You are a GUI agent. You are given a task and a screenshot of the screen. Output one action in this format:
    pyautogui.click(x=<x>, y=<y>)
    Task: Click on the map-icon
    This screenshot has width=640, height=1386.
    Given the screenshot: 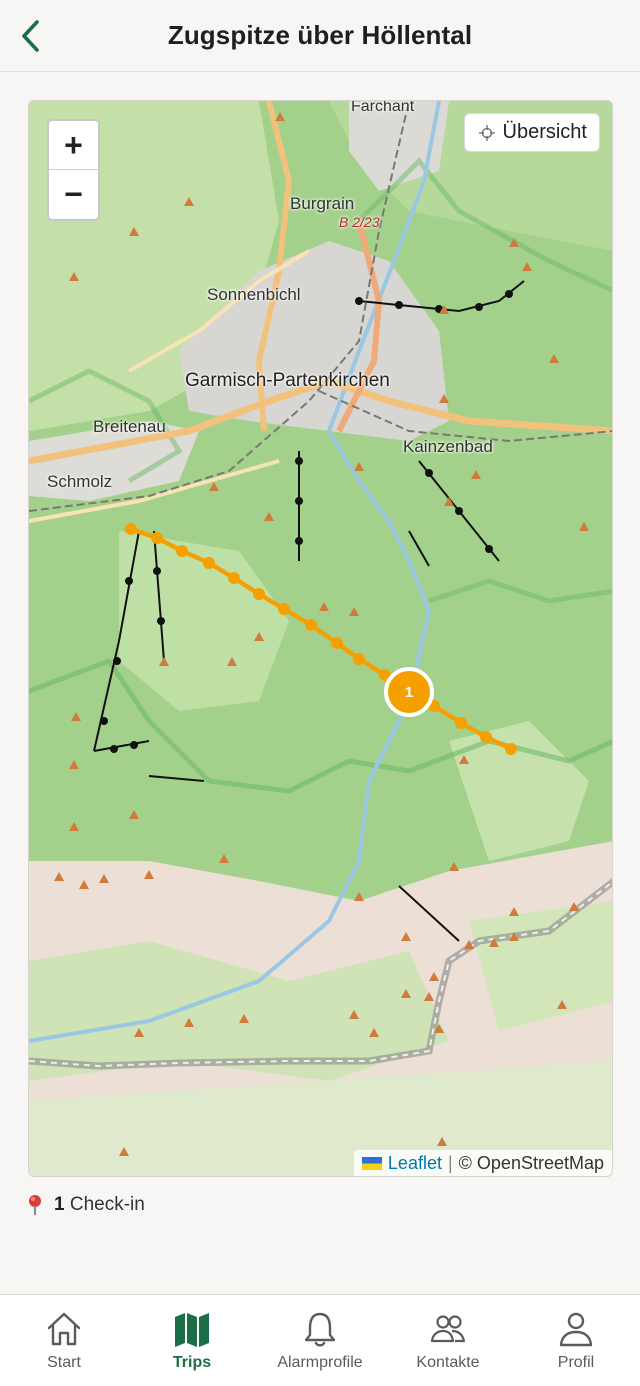 What is the action you would take?
    pyautogui.click(x=192, y=1330)
    